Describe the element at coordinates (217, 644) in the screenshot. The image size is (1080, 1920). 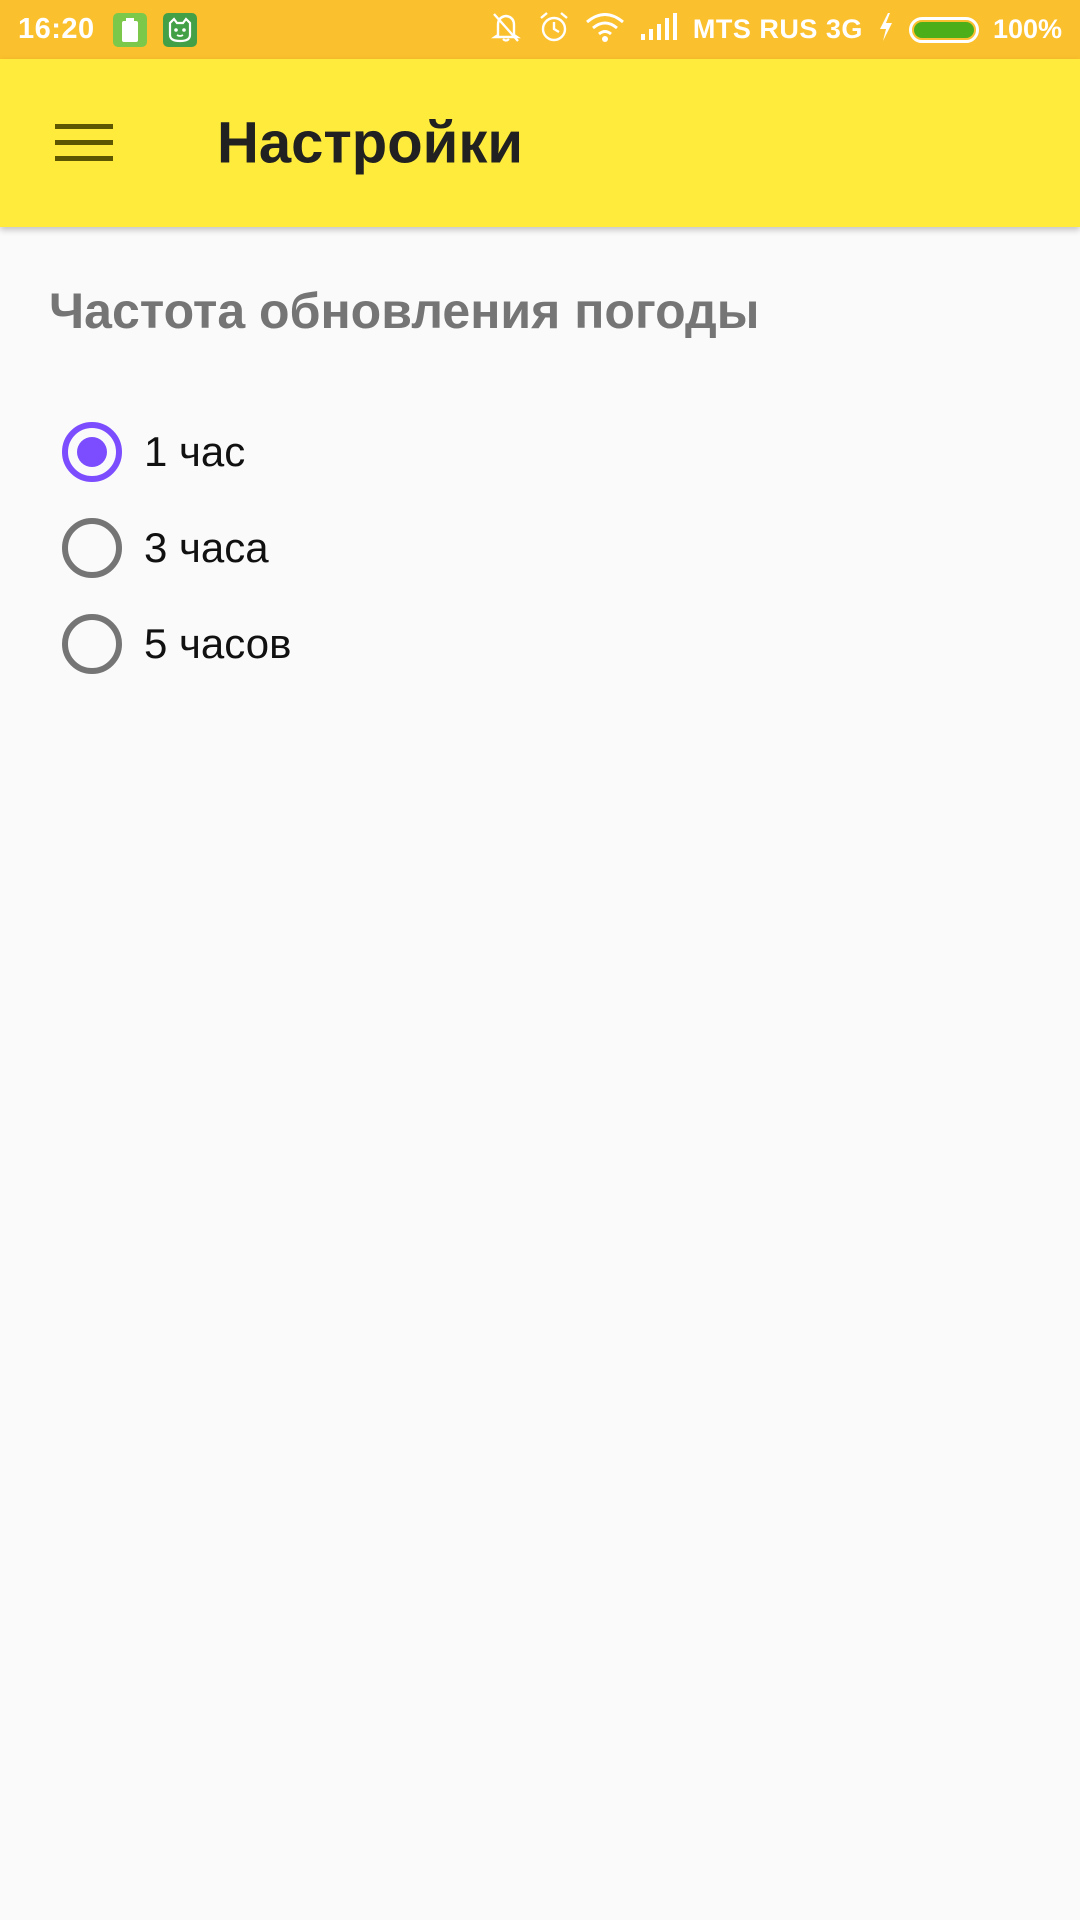
I see `radio-label-5-hours: 5 часов` at that location.